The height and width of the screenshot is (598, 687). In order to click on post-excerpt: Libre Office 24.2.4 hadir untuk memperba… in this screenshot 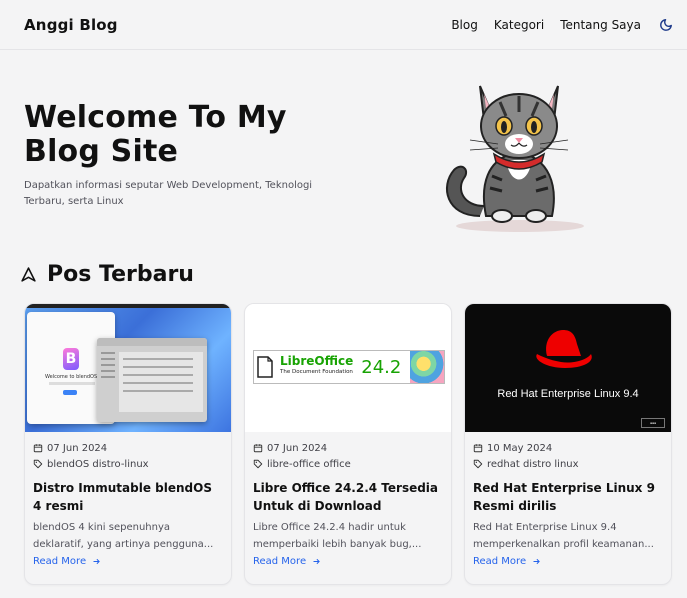, I will do `click(337, 536)`.